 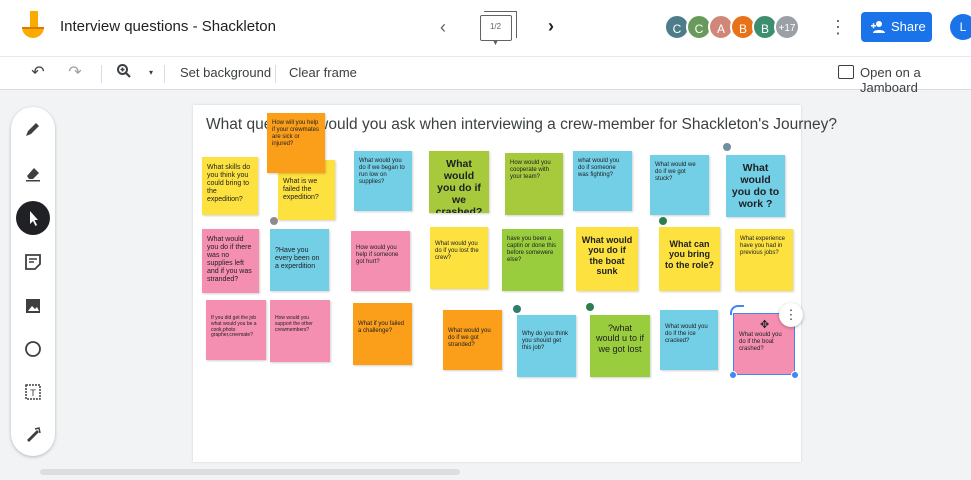 I want to click on open-on-jamboard-label: Open on a Jamboard, so click(x=890, y=80).